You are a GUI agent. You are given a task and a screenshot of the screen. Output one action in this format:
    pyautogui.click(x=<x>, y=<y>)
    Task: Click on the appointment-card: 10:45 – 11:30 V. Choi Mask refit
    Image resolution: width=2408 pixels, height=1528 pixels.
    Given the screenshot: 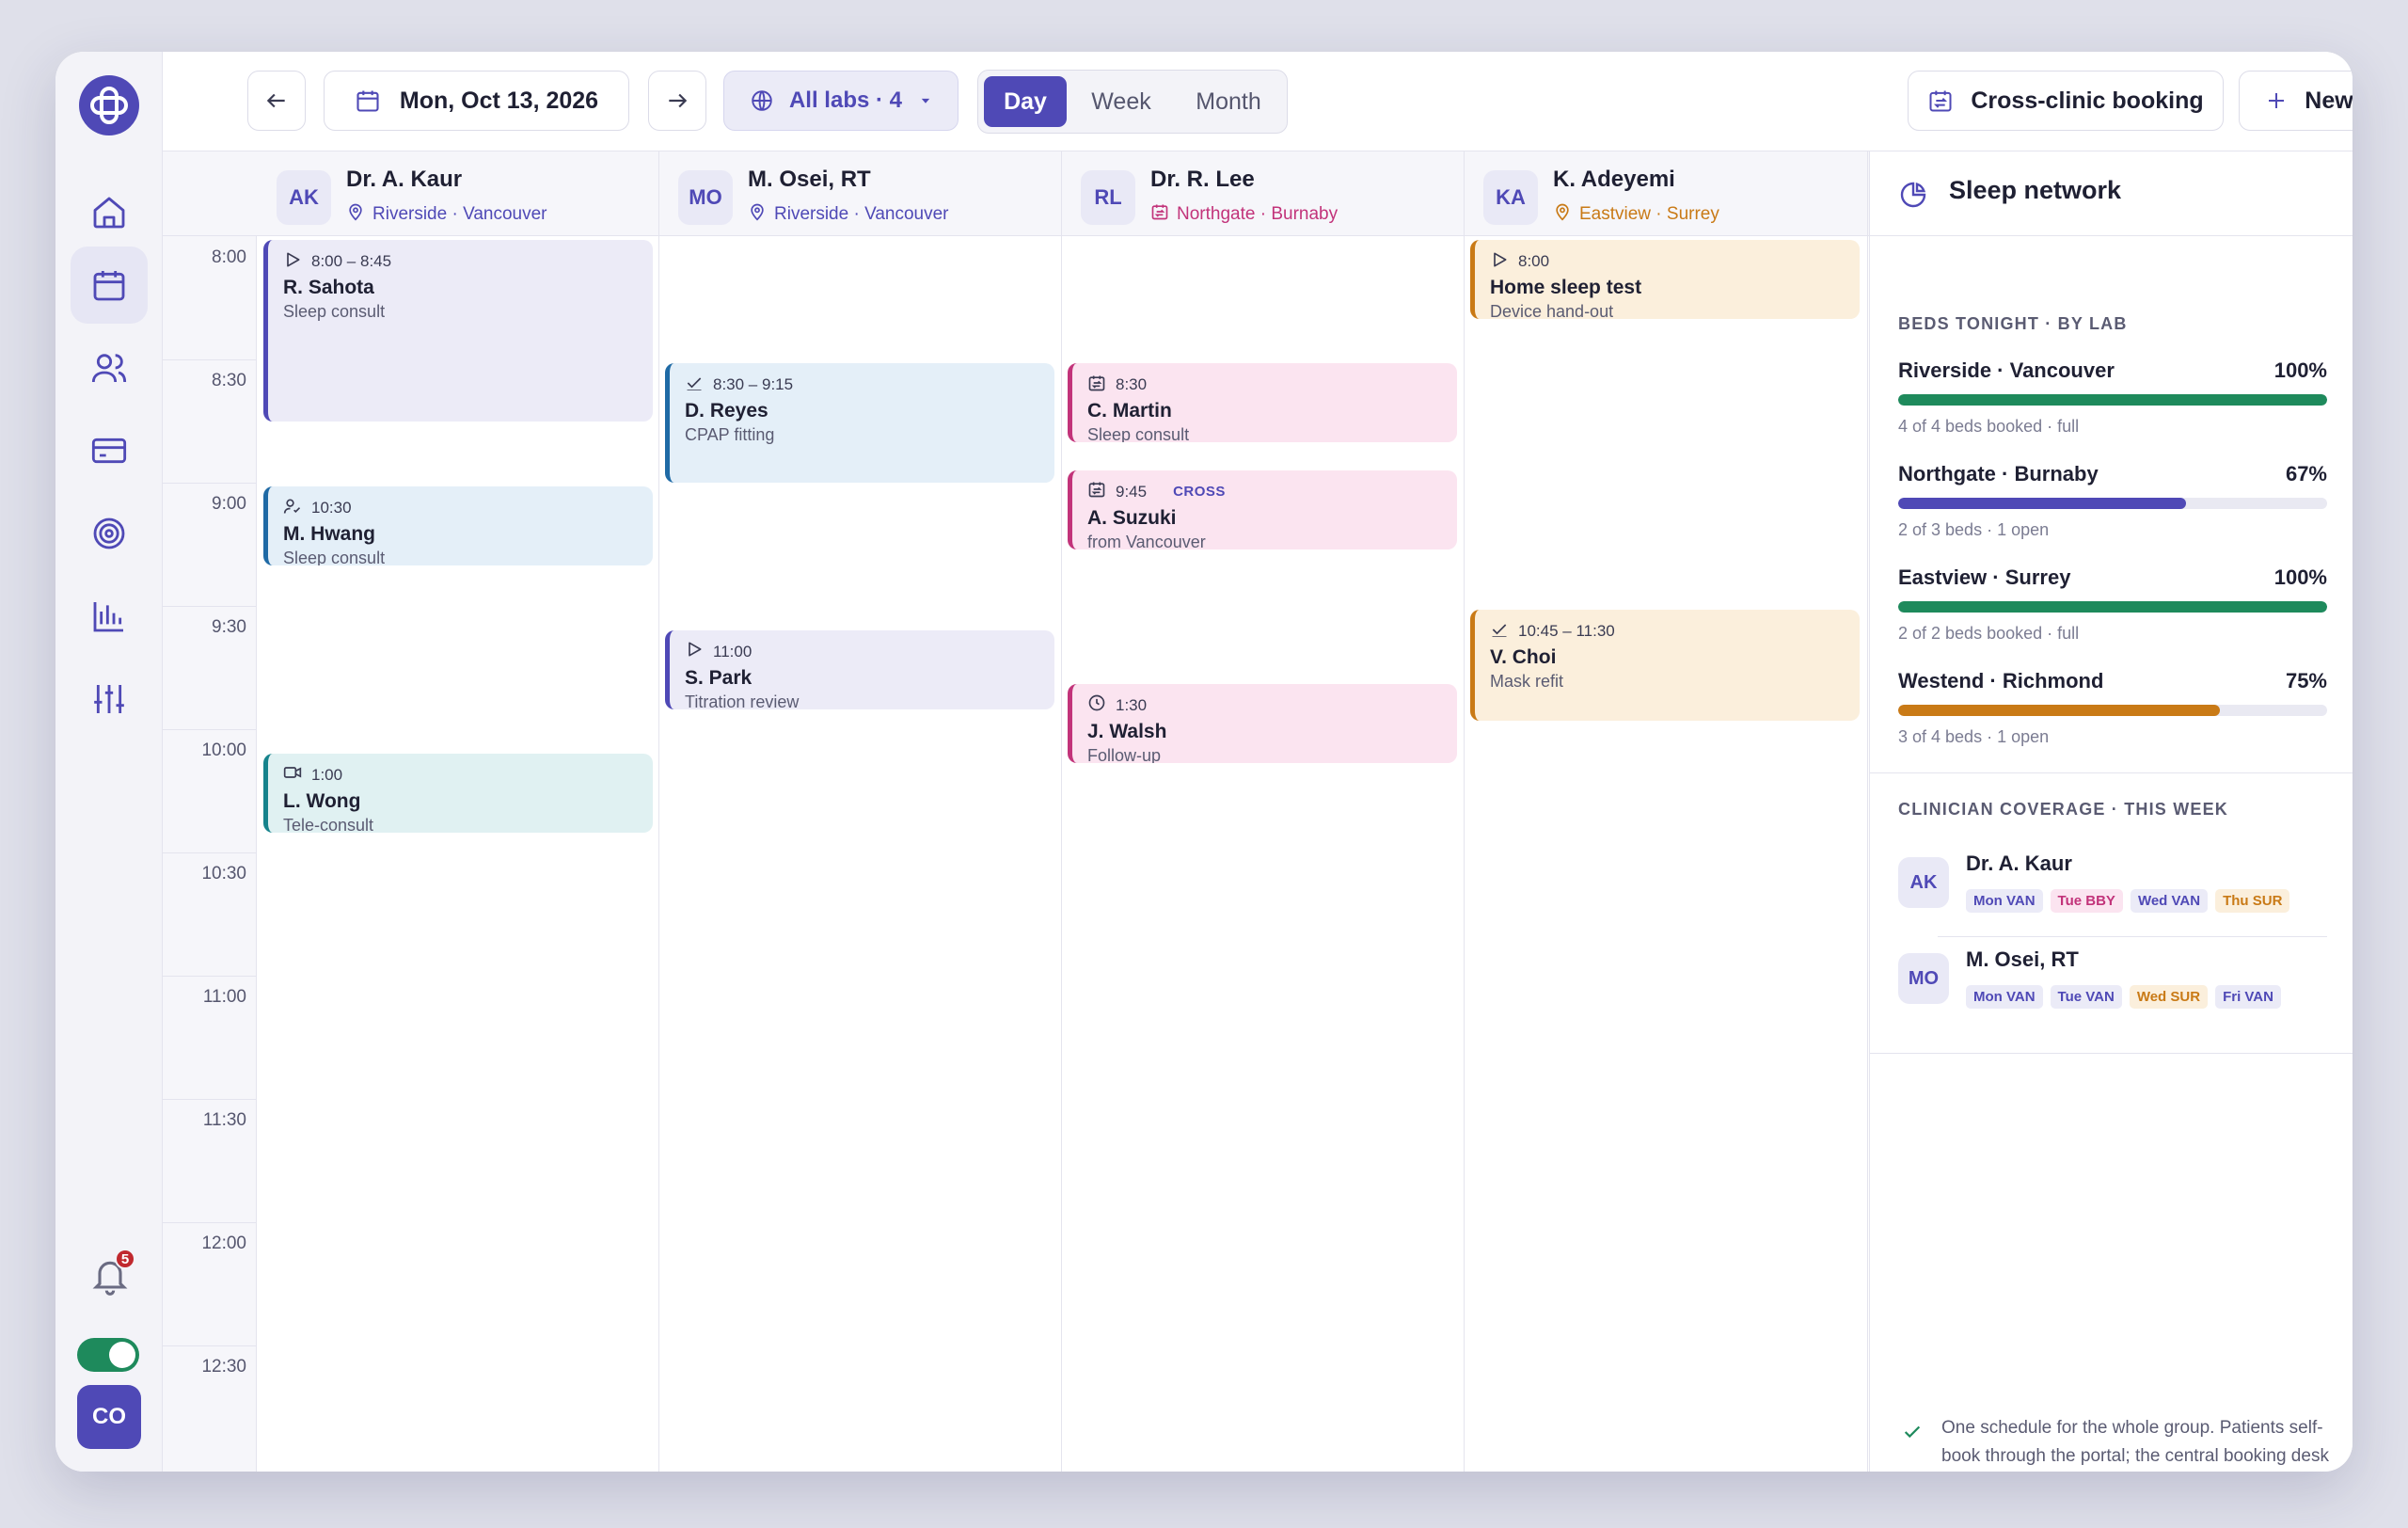 What is the action you would take?
    pyautogui.click(x=1665, y=666)
    